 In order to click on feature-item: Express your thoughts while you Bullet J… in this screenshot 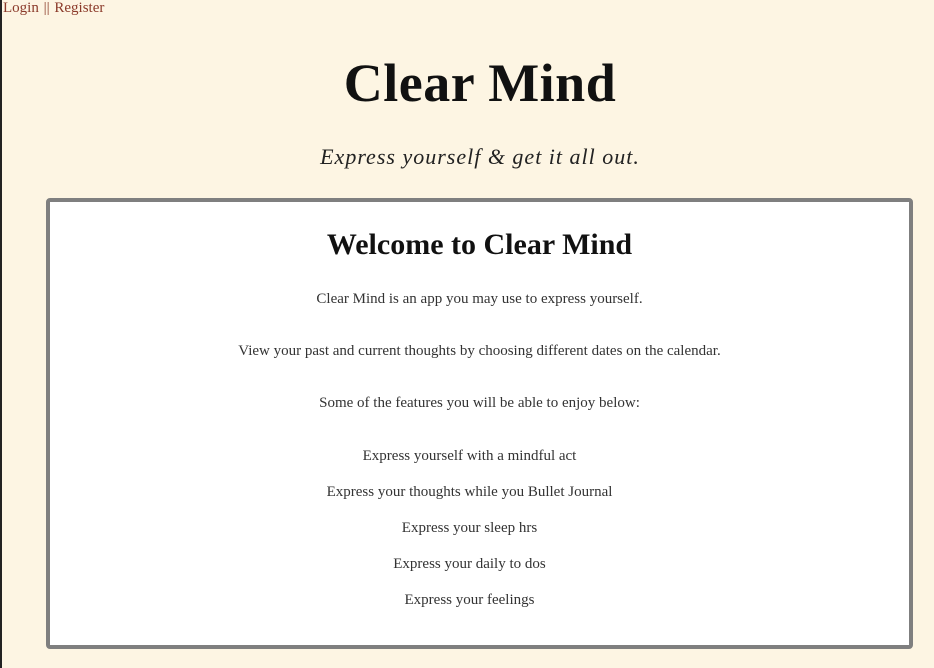, I will do `click(469, 492)`.